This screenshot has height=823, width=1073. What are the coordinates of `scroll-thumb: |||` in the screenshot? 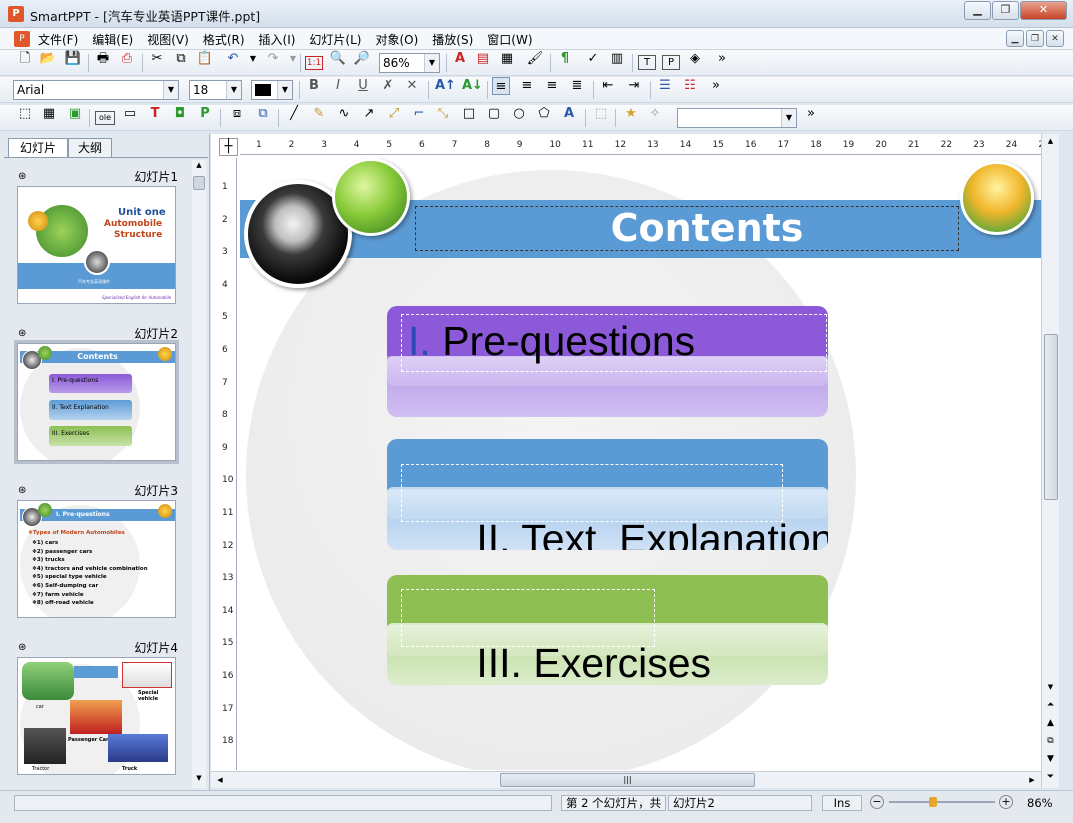 It's located at (627, 780).